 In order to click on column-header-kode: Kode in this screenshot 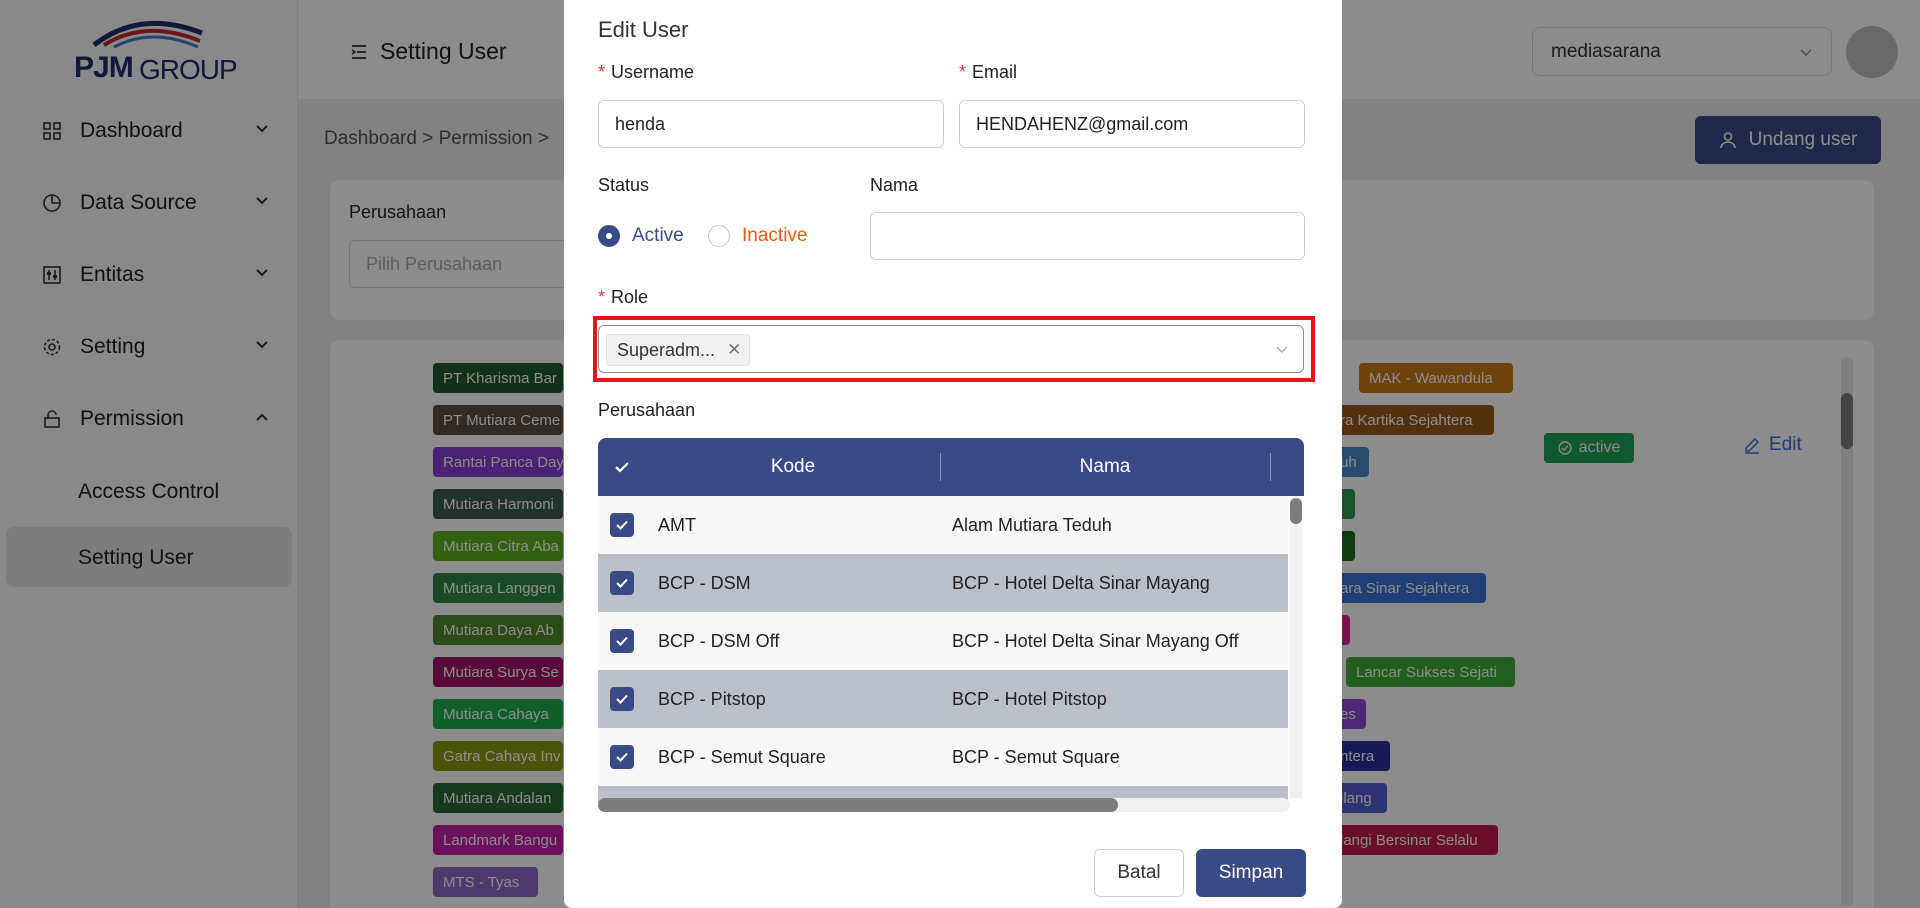, I will do `click(793, 467)`.